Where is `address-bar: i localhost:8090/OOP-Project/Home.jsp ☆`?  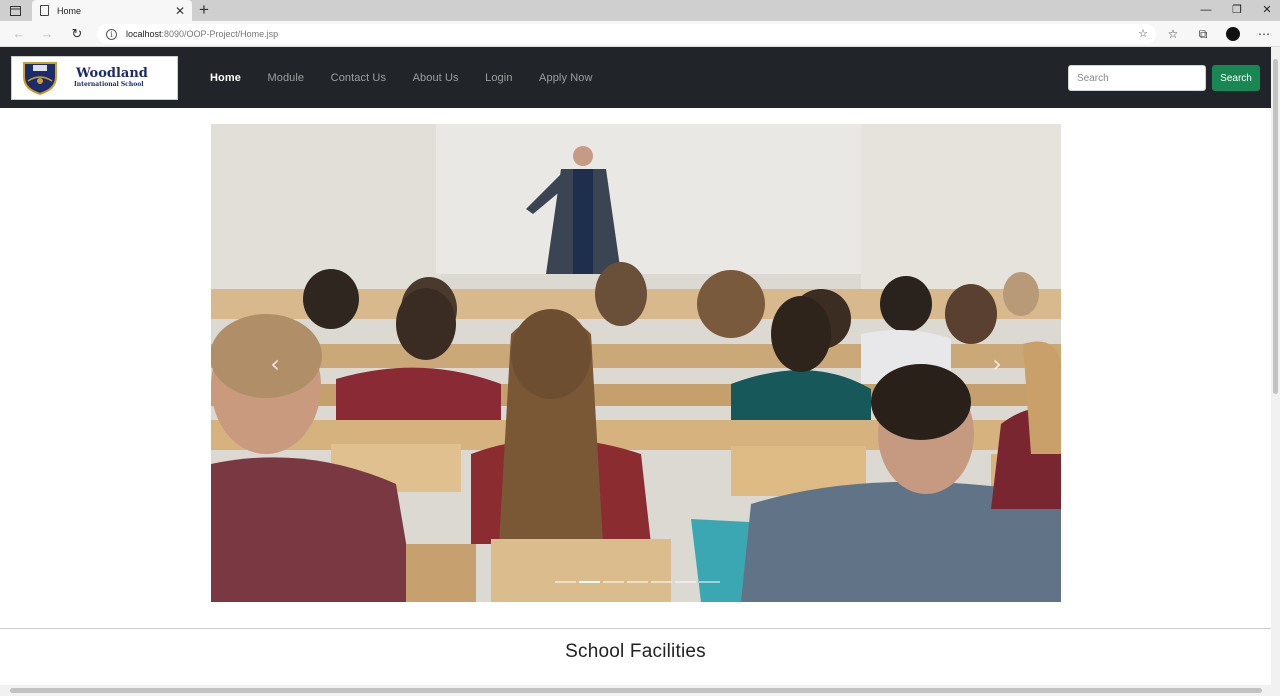
address-bar: i localhost:8090/OOP-Project/Home.jsp ☆ is located at coordinates (626, 34).